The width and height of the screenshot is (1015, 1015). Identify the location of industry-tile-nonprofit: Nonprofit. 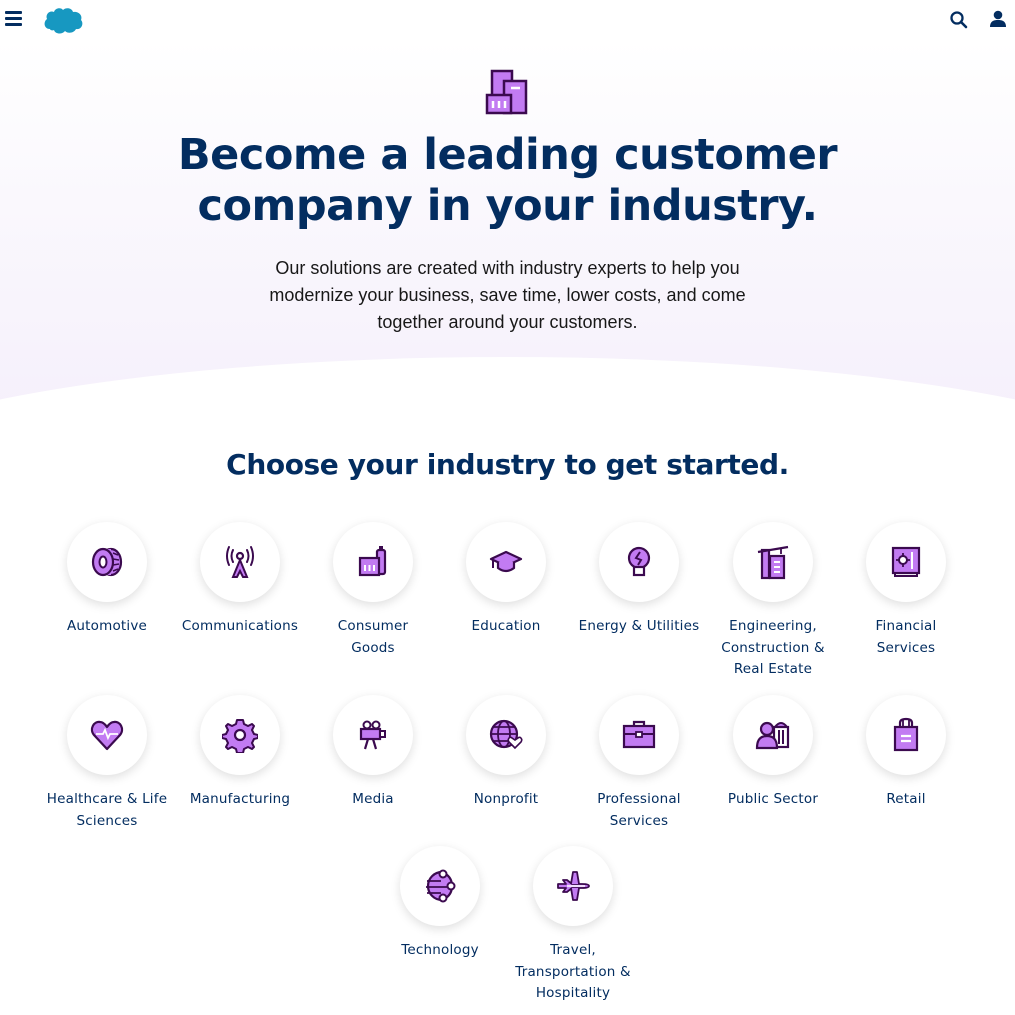
(506, 753).